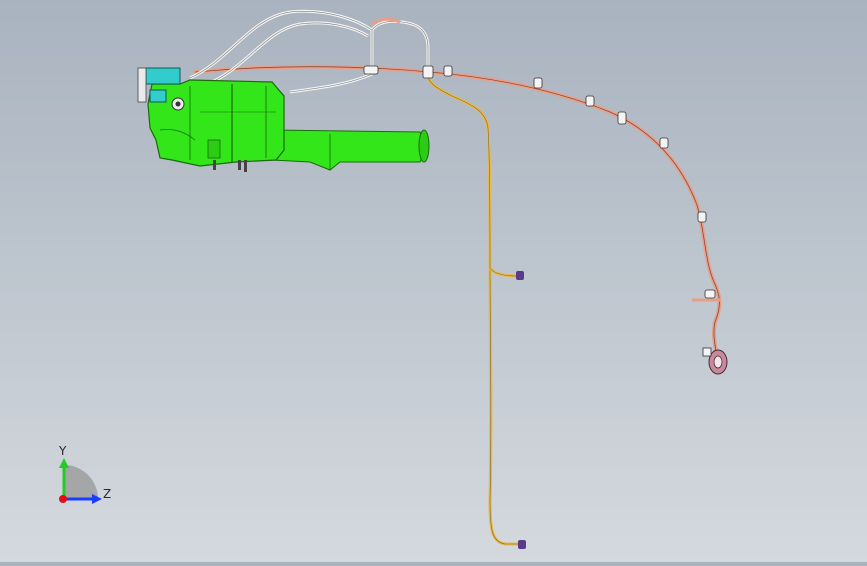  Describe the element at coordinates (63, 499) in the screenshot. I see `origin-icon` at that location.